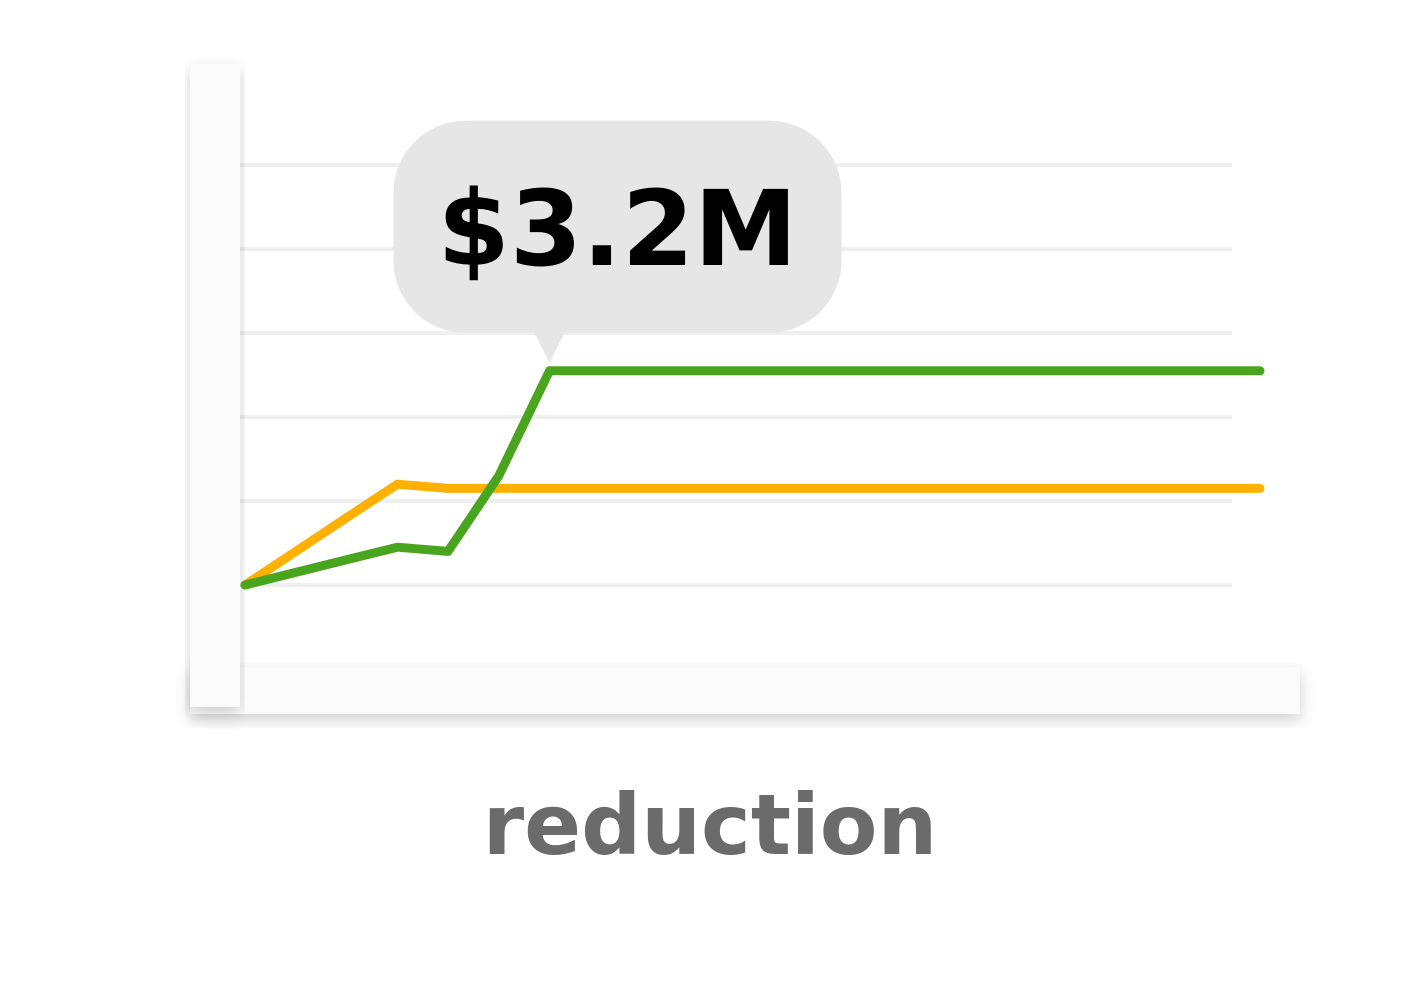 The width and height of the screenshot is (1420, 1005). Describe the element at coordinates (215, 385) in the screenshot. I see `y-axis-bar` at that location.